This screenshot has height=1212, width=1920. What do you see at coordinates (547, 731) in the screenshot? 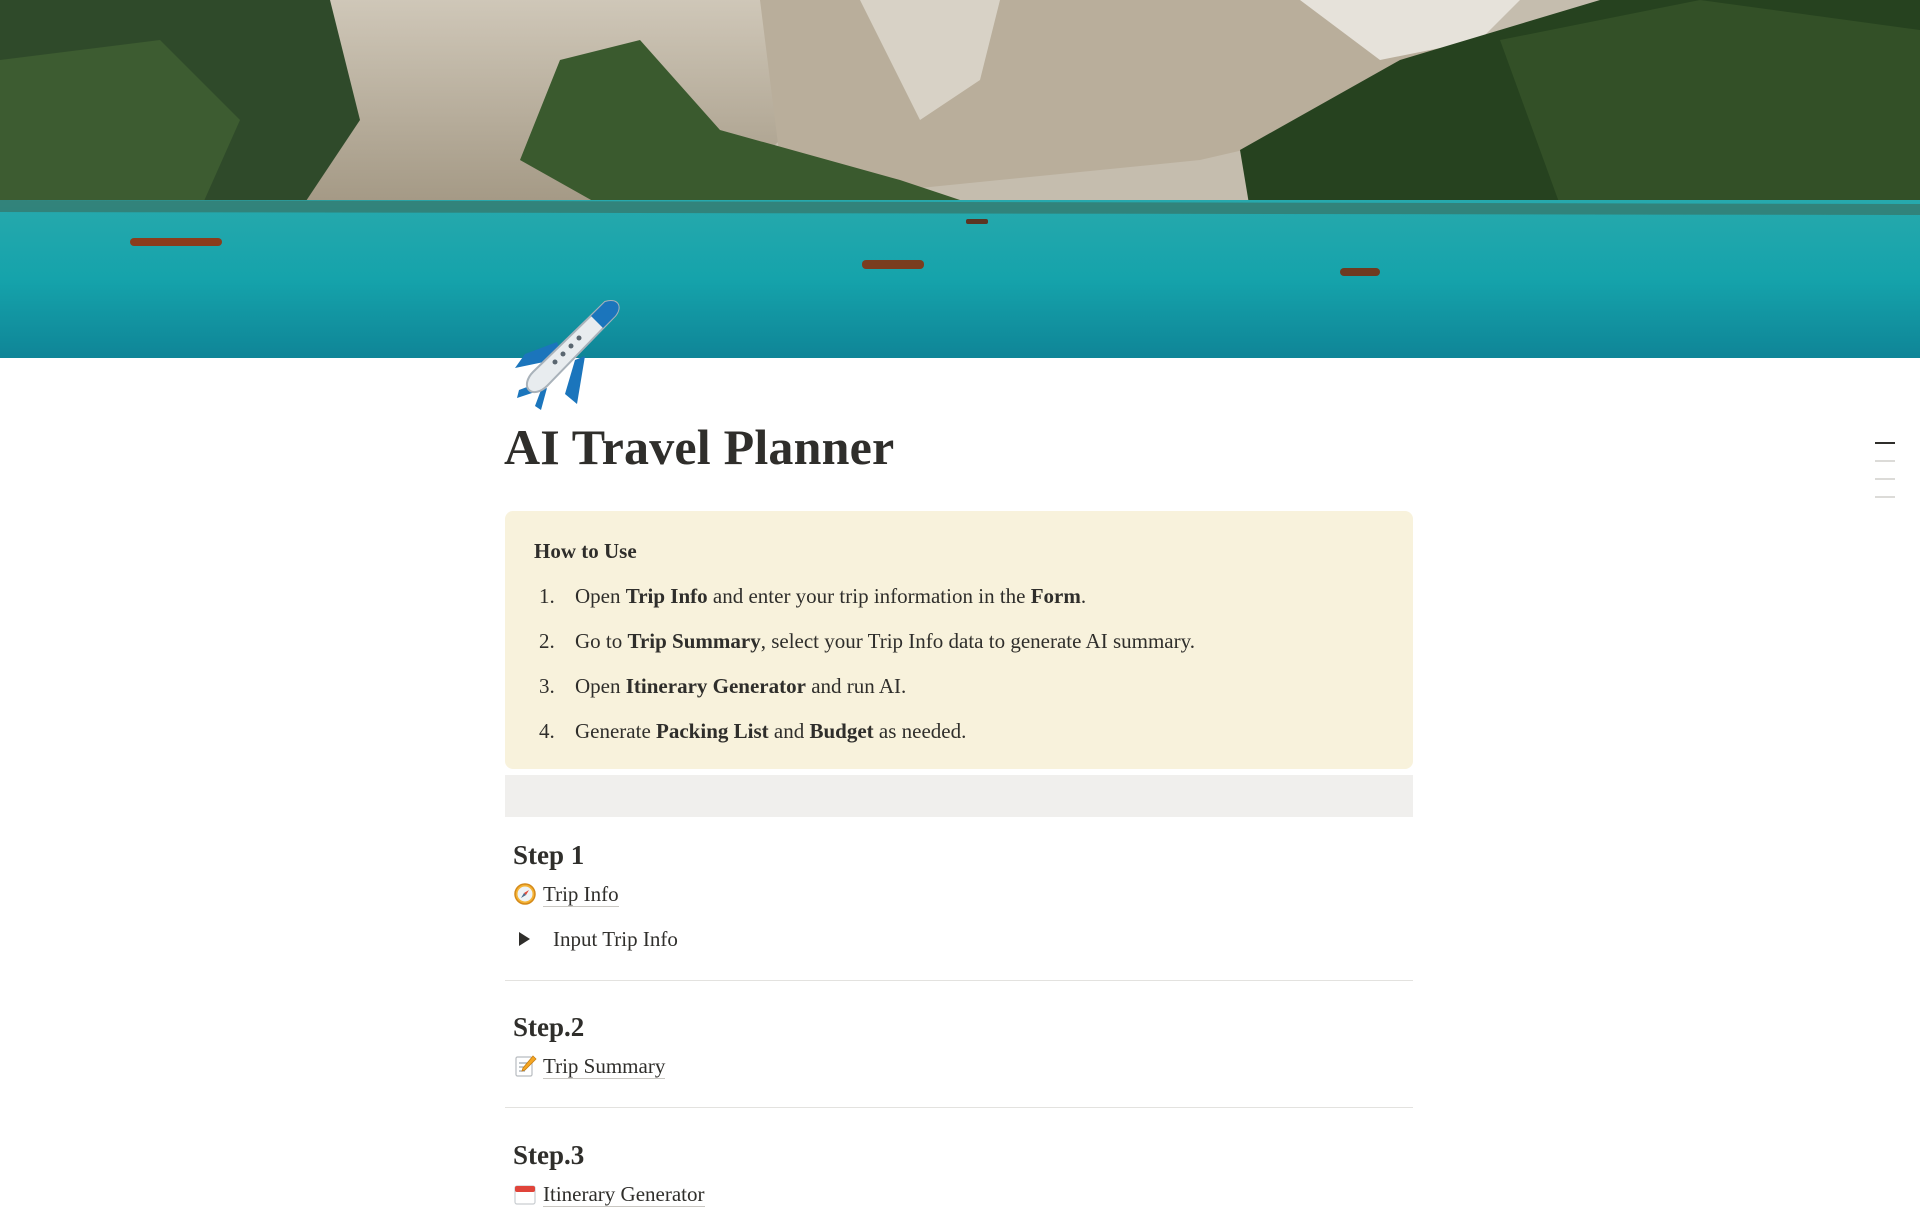
I see `list-number: 4.` at bounding box center [547, 731].